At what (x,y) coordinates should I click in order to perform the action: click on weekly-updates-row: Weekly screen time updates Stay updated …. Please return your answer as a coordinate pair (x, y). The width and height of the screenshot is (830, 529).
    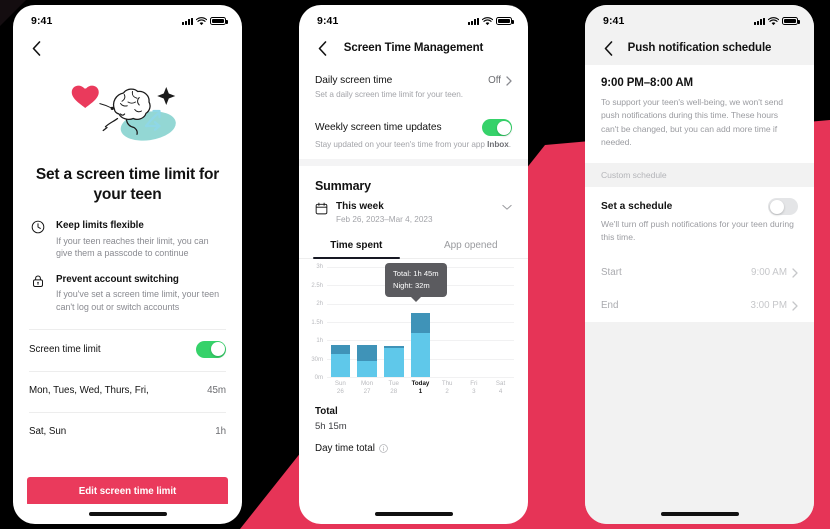
    Looking at the image, I should click on (413, 134).